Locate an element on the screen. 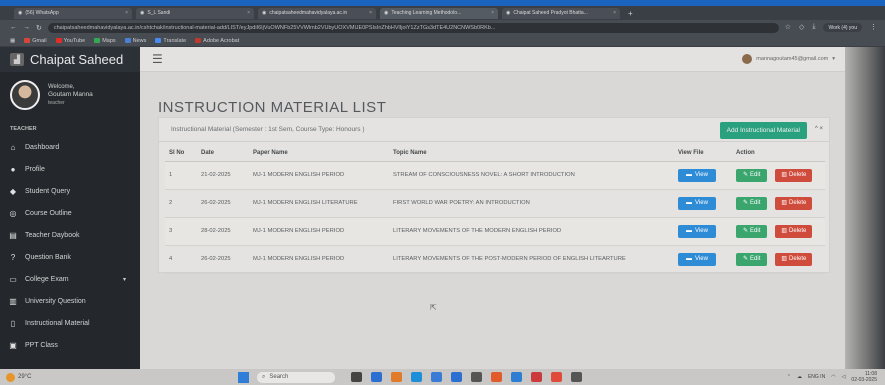 The width and height of the screenshot is (885, 385). user-role: teacher is located at coordinates (56, 103).